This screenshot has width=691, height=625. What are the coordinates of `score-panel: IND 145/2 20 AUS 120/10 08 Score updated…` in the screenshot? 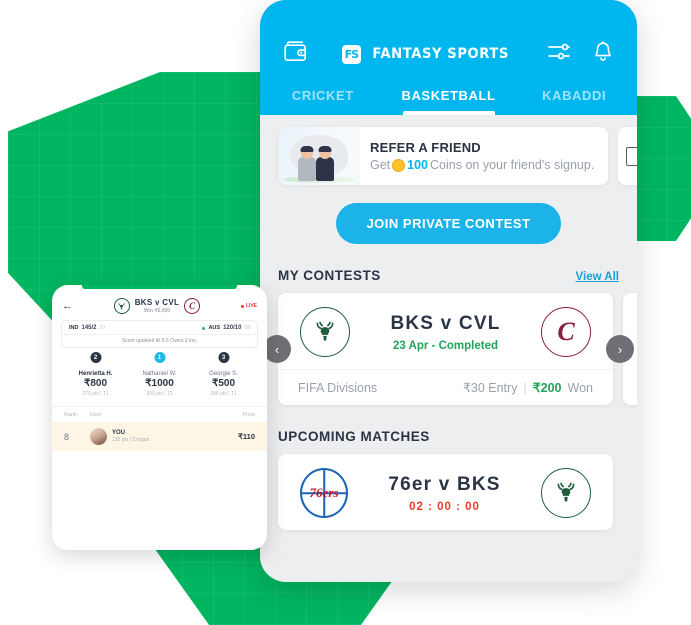 It's located at (159, 334).